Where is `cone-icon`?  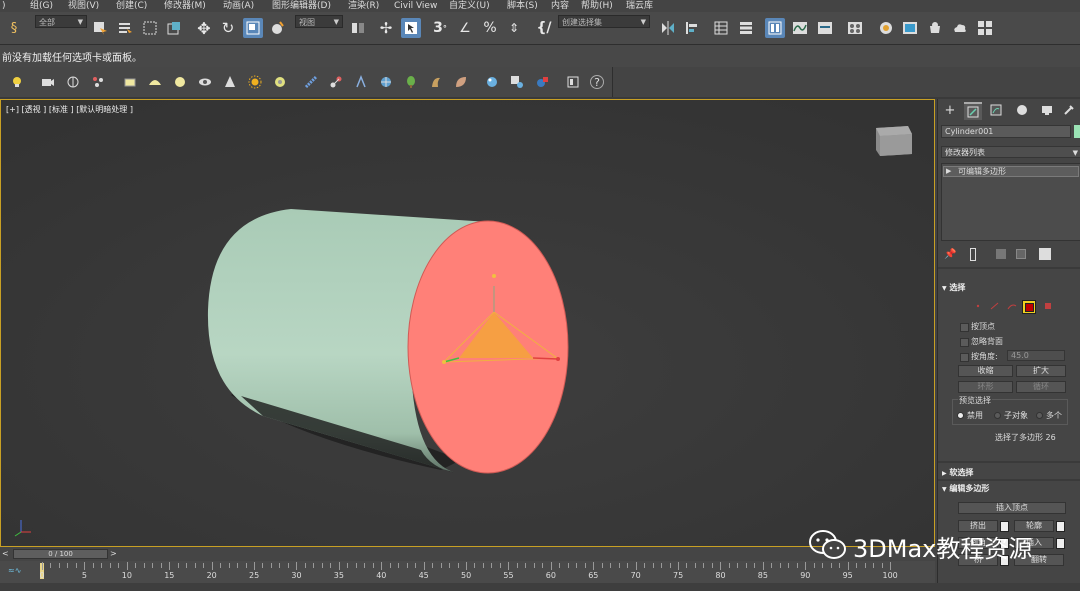 cone-icon is located at coordinates (230, 82).